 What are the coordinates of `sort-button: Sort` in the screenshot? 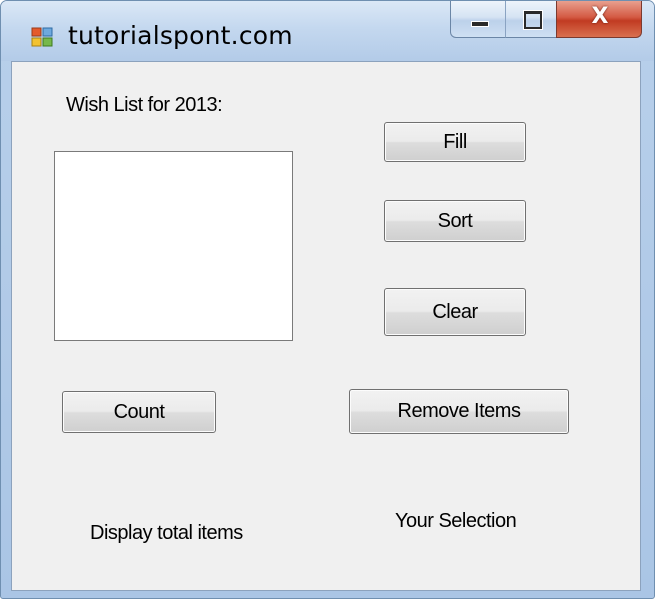 It's located at (455, 221).